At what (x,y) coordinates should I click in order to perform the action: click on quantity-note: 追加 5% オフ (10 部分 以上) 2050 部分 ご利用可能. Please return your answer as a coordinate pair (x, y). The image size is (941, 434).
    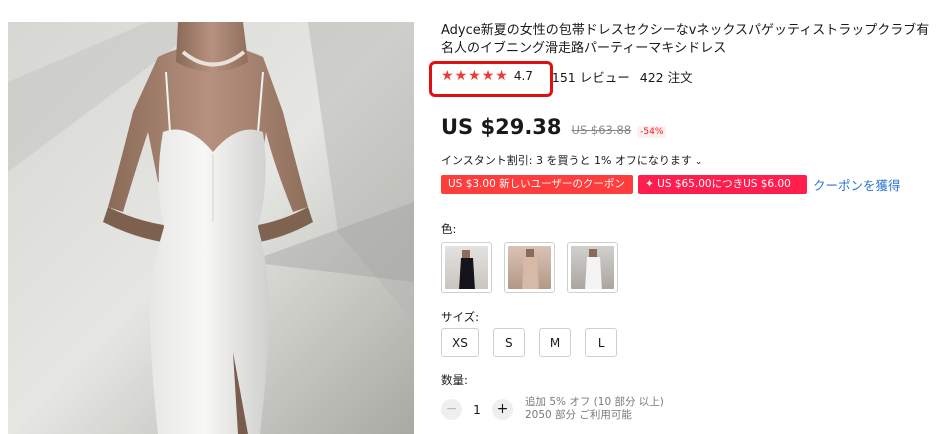
    Looking at the image, I should click on (594, 409).